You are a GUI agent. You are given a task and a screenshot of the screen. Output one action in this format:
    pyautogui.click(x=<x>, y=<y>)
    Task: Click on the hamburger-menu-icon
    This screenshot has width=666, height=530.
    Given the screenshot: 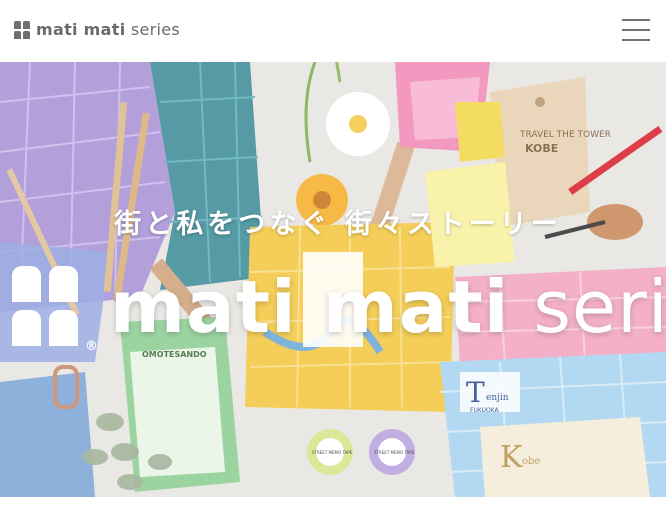 What is the action you would take?
    pyautogui.click(x=636, y=30)
    